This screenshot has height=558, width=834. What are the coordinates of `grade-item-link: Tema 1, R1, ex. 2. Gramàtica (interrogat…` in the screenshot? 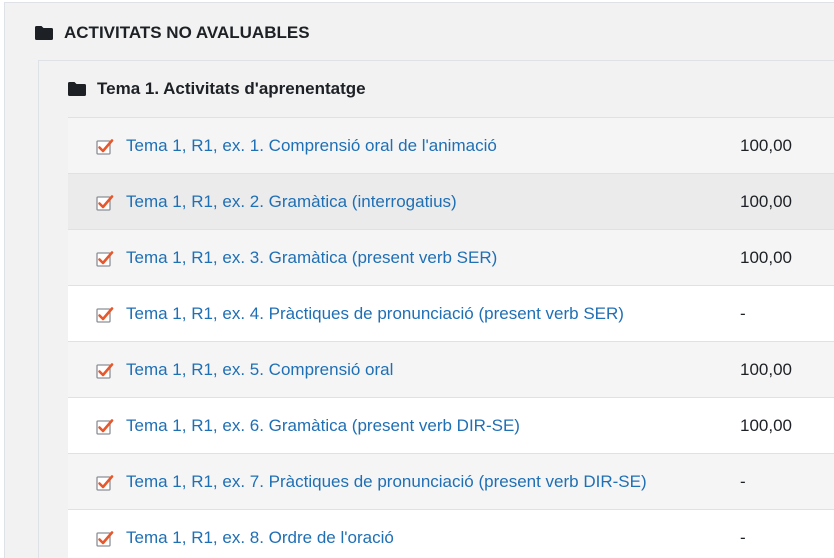 It's located at (291, 202).